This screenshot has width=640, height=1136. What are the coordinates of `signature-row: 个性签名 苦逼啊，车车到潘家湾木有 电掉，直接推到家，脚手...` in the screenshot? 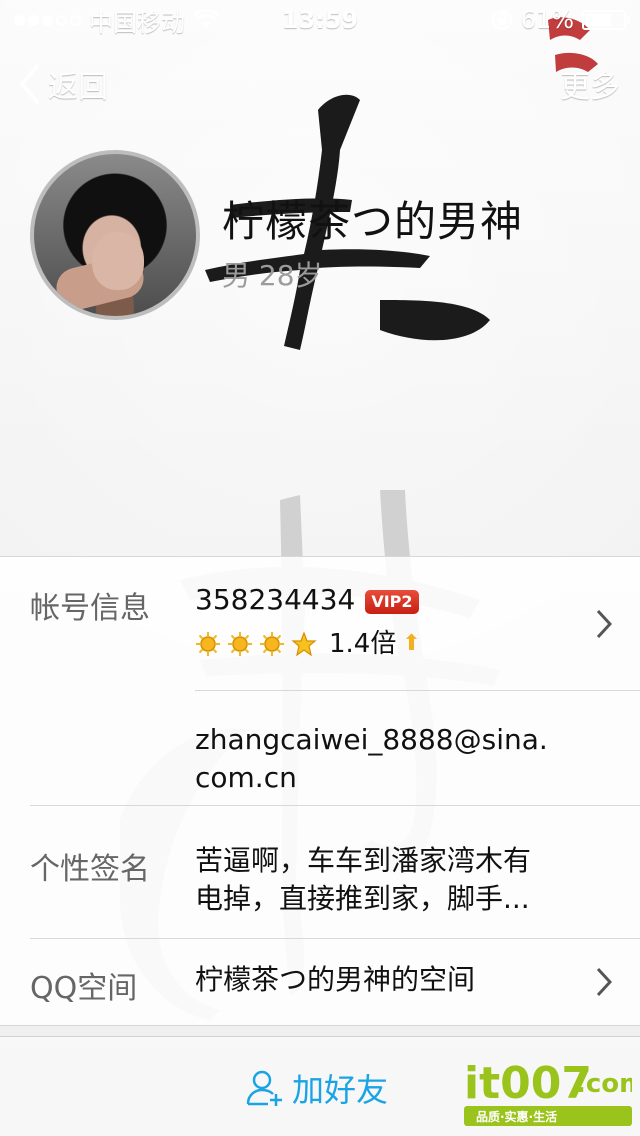 It's located at (320, 872).